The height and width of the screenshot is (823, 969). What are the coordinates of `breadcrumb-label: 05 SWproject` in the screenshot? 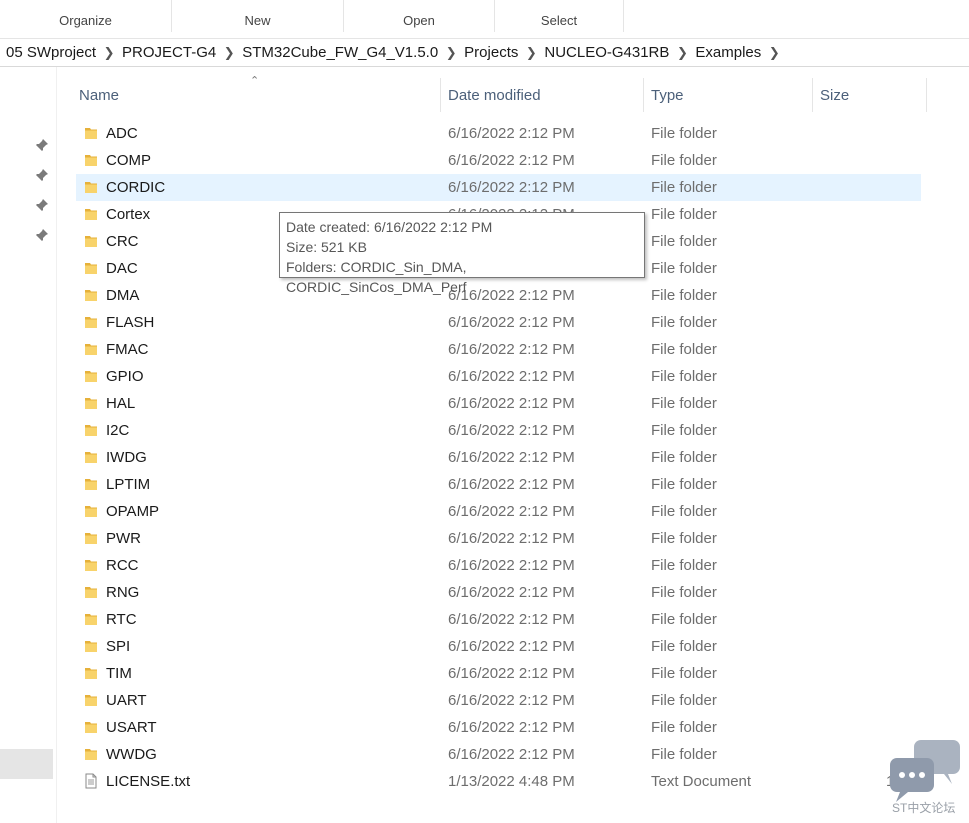 It's located at (51, 52).